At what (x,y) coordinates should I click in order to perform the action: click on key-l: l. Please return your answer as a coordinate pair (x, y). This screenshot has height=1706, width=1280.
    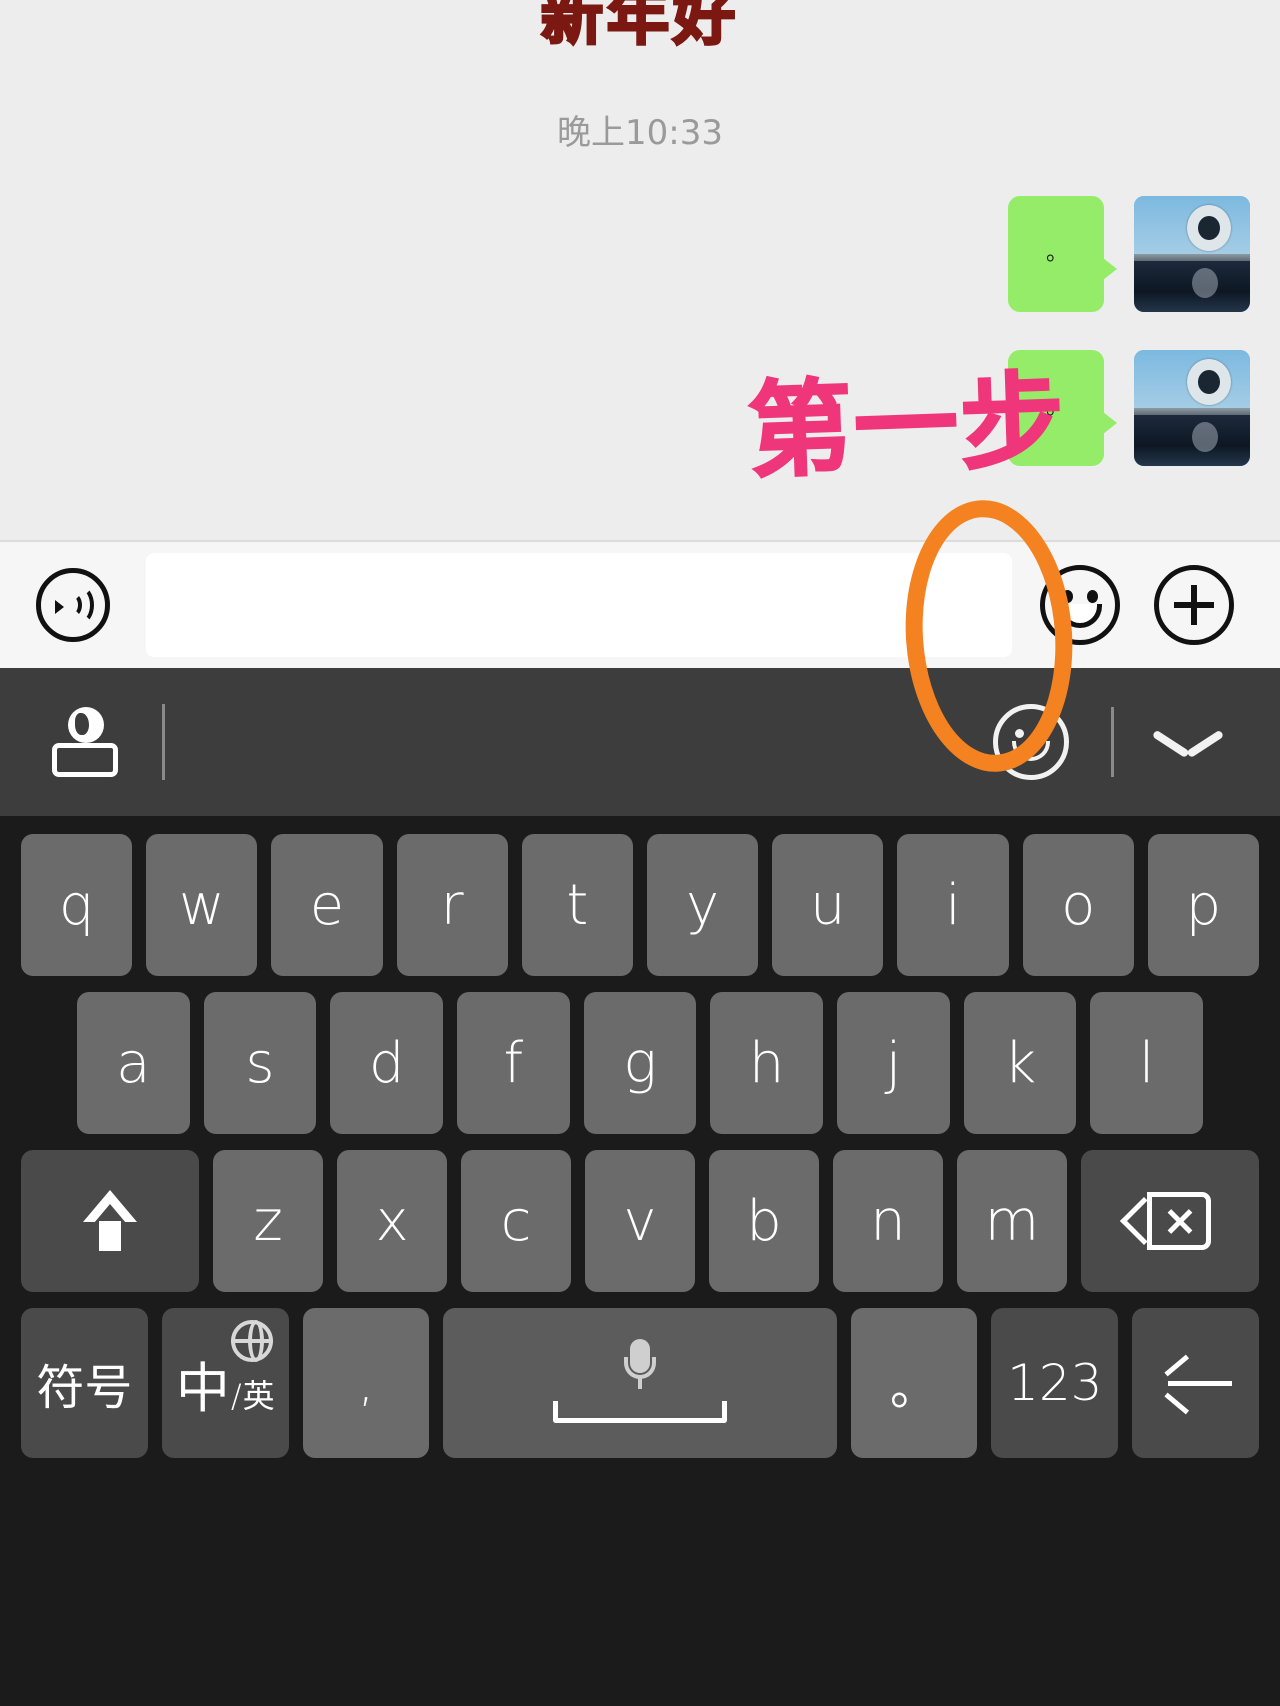
    Looking at the image, I should click on (1147, 1063).